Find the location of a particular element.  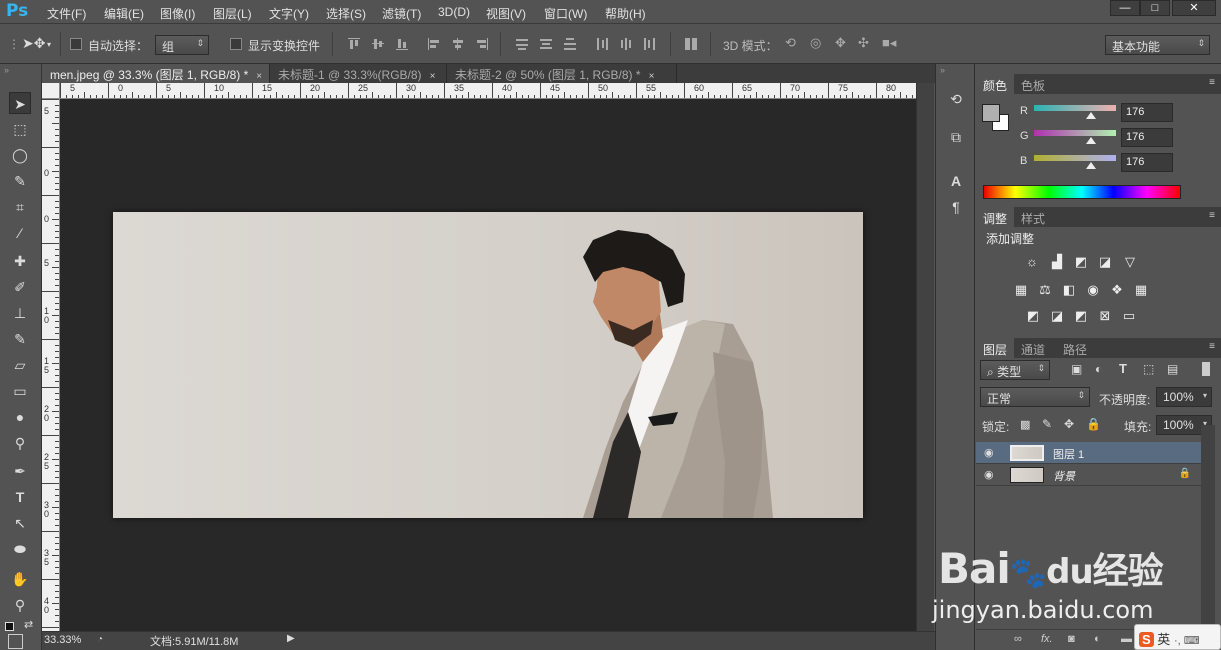

distribute-right-icon is located at coordinates (650, 44).